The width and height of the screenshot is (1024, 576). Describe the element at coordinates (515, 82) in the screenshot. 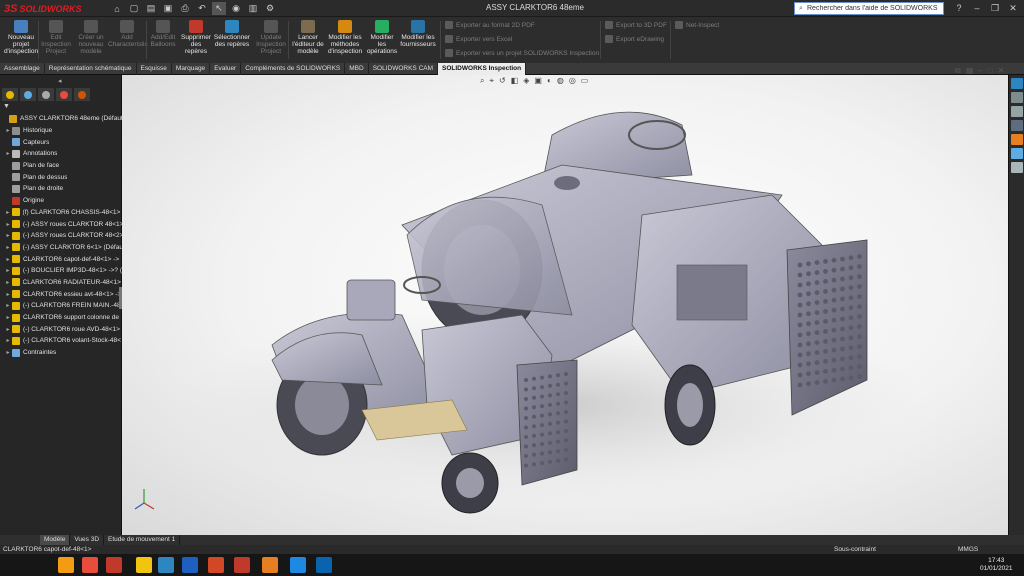

I see `section-view-icon: ◧` at that location.